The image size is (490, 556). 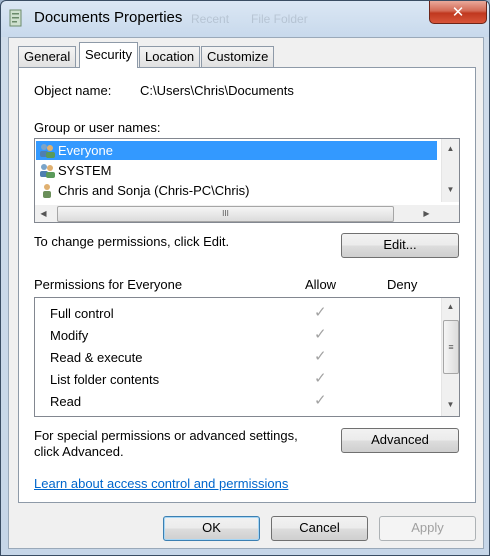 I want to click on background-ghost-text: File Folder, so click(x=279, y=19).